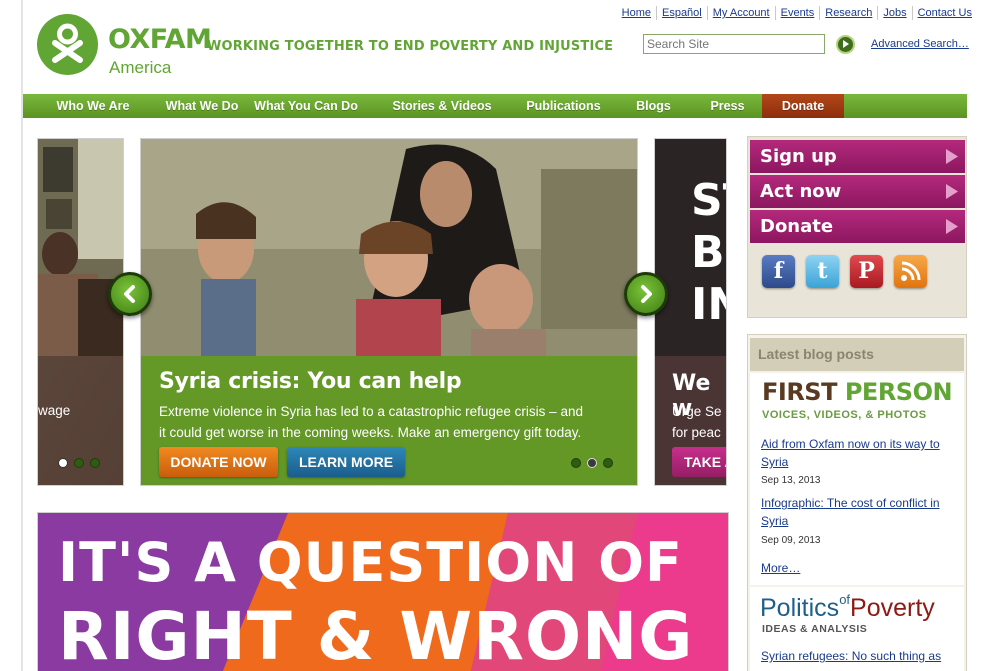 The height and width of the screenshot is (671, 993). What do you see at coordinates (67, 44) in the screenshot?
I see `oxfam-logo-icon` at bounding box center [67, 44].